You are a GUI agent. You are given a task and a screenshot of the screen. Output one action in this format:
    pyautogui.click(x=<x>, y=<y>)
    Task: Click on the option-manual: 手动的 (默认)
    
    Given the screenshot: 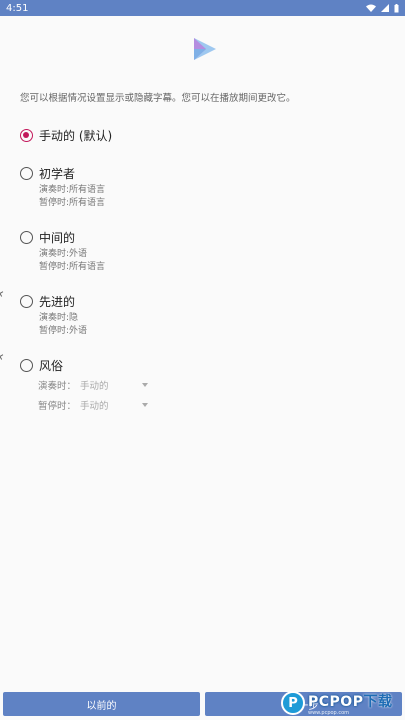 What is the action you would take?
    pyautogui.click(x=66, y=135)
    